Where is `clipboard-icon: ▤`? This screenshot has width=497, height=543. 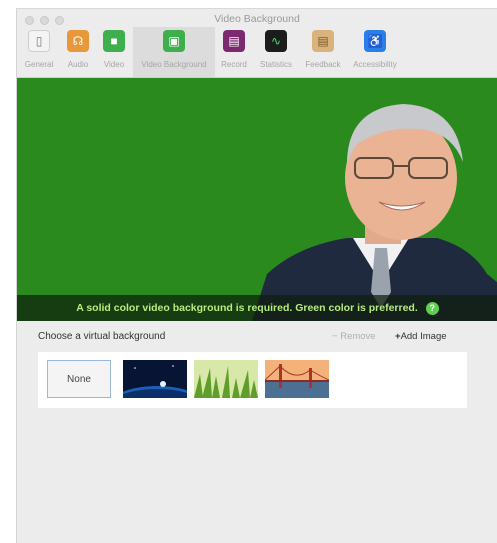
clipboard-icon: ▤ is located at coordinates (323, 41).